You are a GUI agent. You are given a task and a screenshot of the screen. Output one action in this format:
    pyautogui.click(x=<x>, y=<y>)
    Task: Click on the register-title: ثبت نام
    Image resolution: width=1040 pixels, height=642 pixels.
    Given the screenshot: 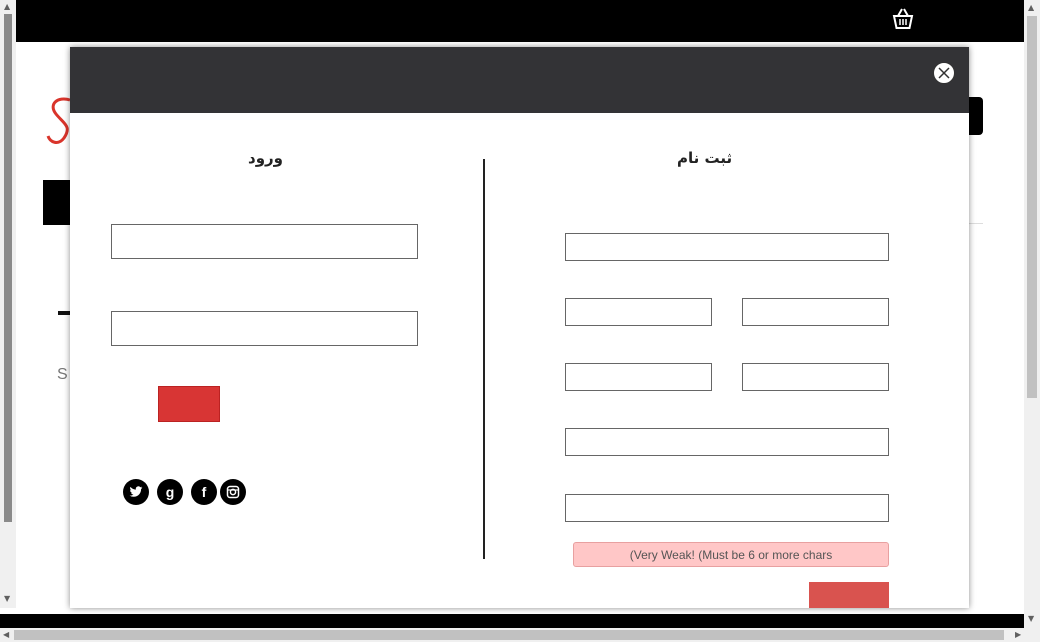 What is the action you would take?
    pyautogui.click(x=705, y=158)
    